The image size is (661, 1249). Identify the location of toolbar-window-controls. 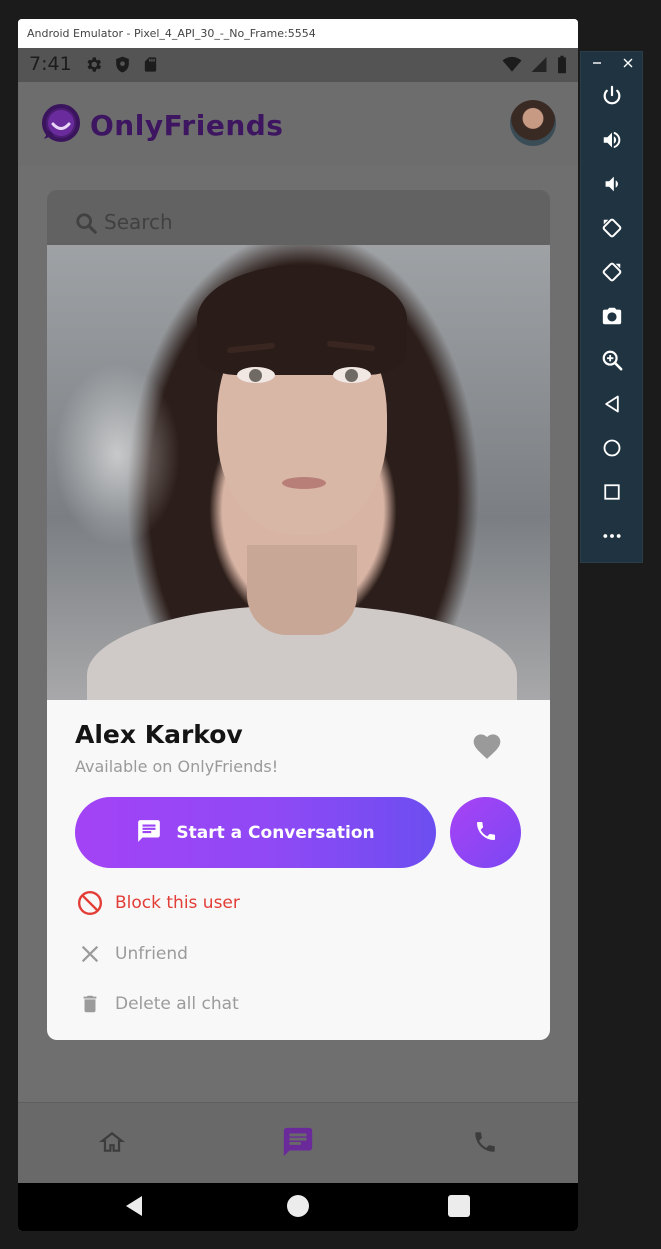
(612, 64).